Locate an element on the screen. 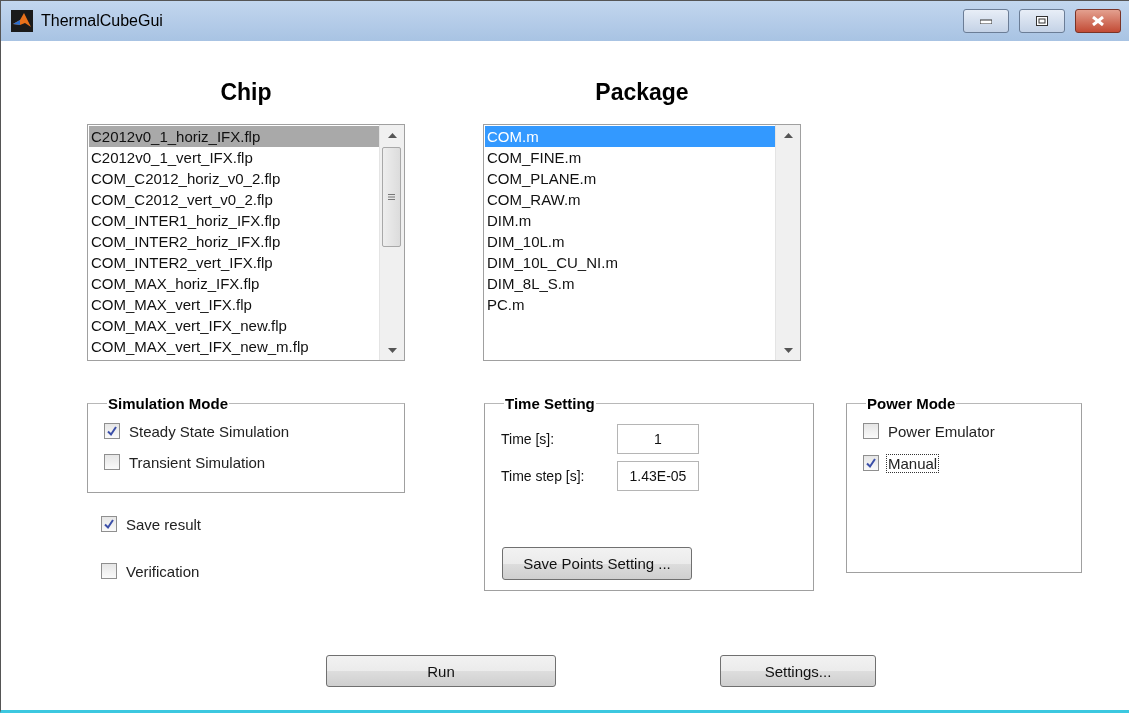 The image size is (1129, 713). maximize-icon is located at coordinates (1042, 21).